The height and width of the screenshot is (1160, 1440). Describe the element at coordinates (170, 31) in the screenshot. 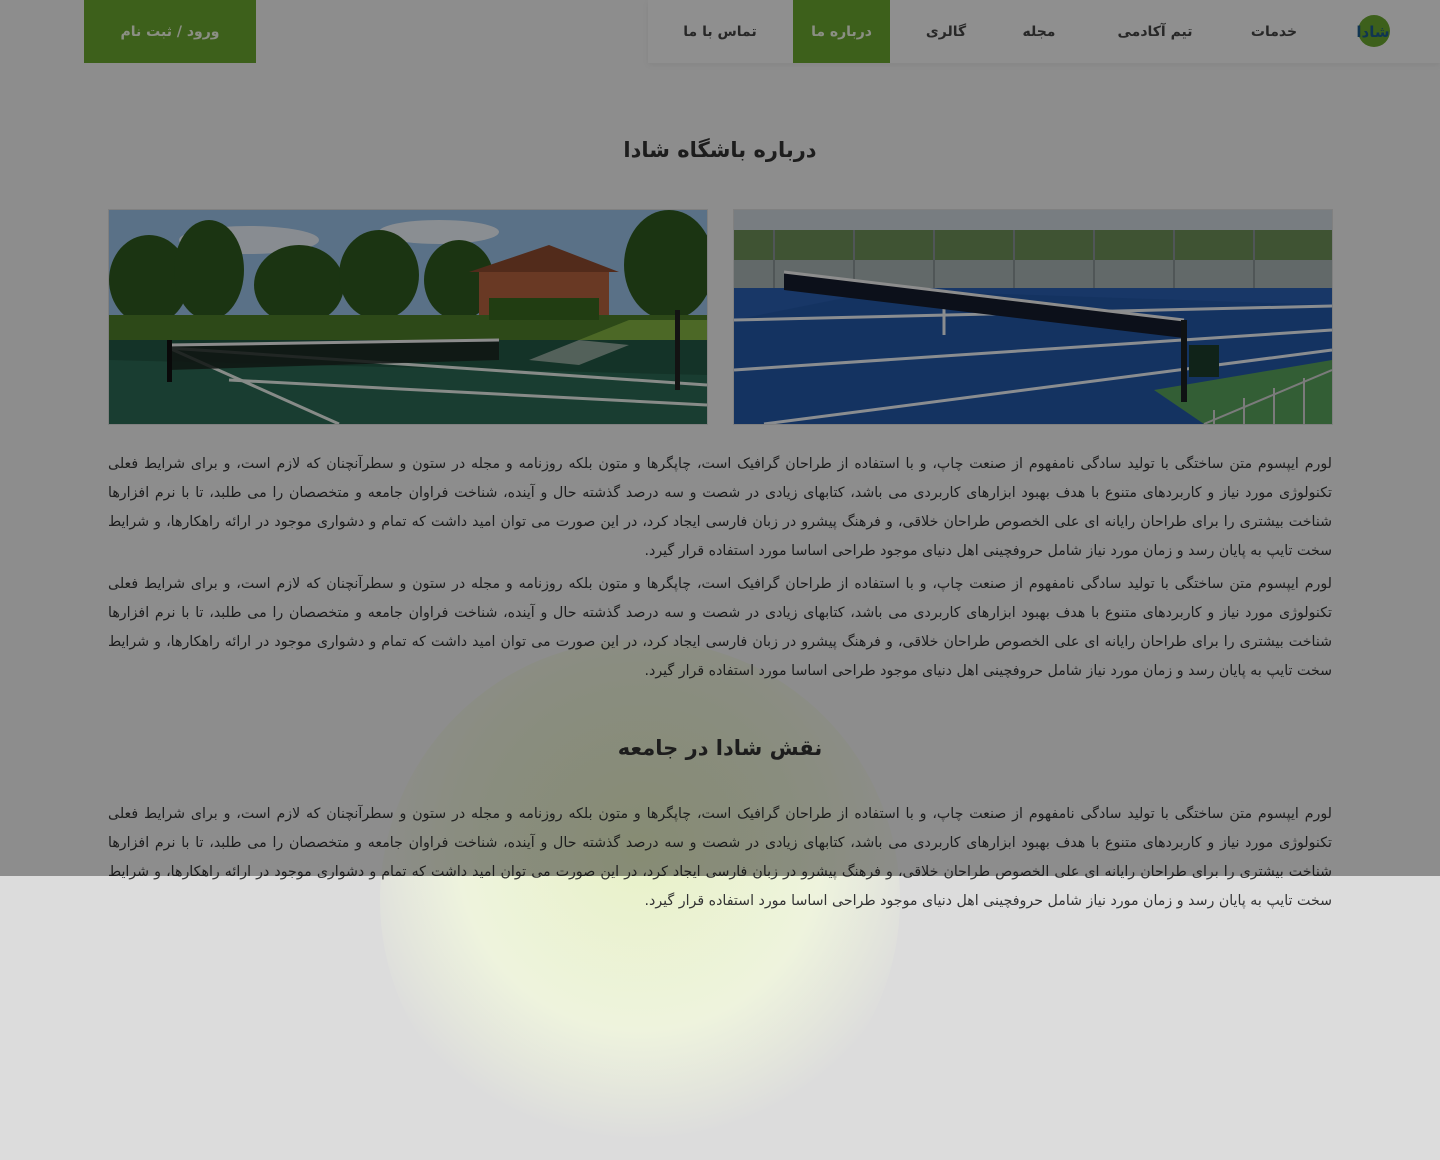

I see `login-register-button: ورود / ثبت نام` at that location.